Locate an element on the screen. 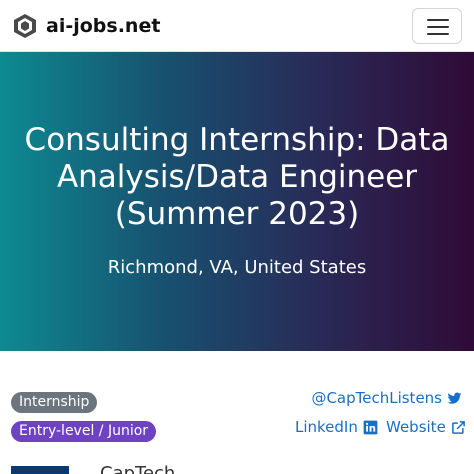 The height and width of the screenshot is (474, 474). linkedin-link: LinkedIn is located at coordinates (336, 427).